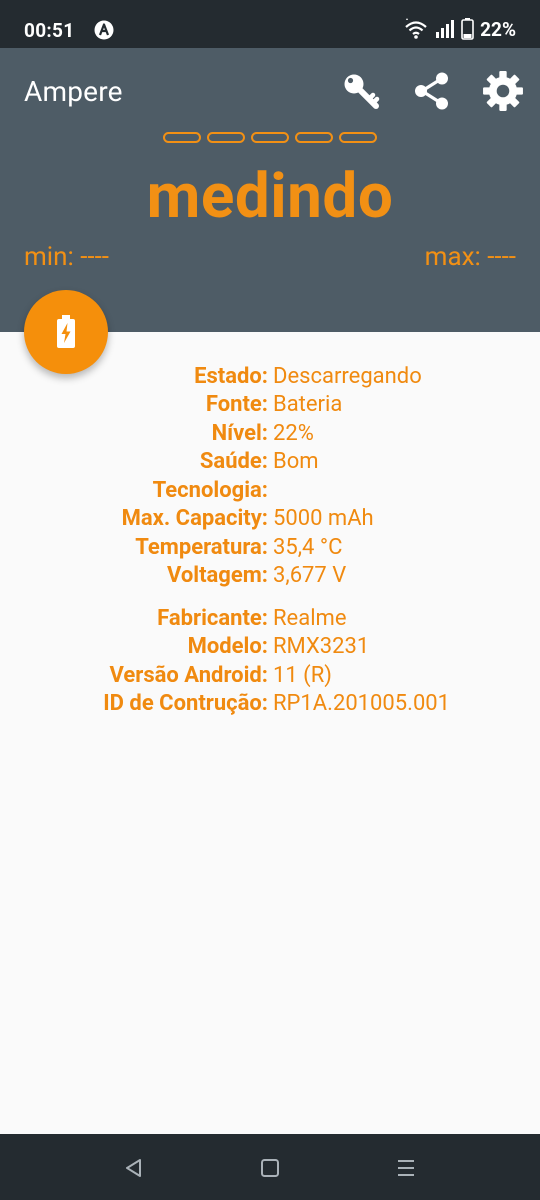  Describe the element at coordinates (212, 618) in the screenshot. I see `info-label: Fabricante:` at that location.